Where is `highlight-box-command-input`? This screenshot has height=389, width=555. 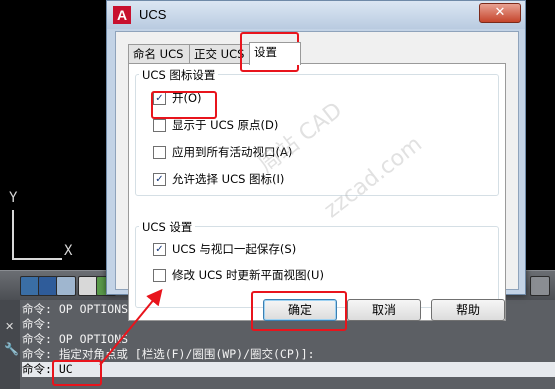 highlight-box-command-input is located at coordinates (77, 373).